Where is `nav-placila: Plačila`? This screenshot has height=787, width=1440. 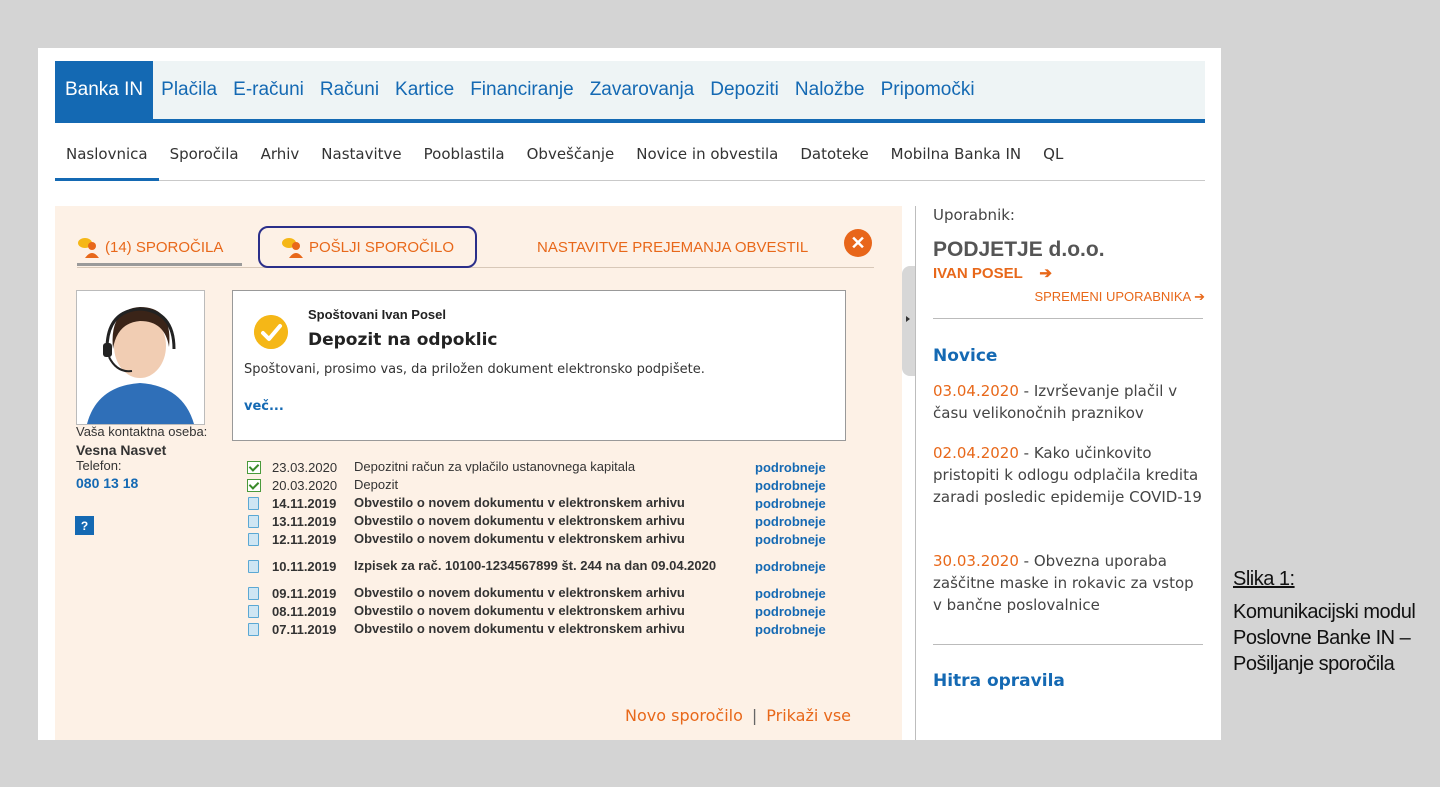 nav-placila: Plačila is located at coordinates (189, 90).